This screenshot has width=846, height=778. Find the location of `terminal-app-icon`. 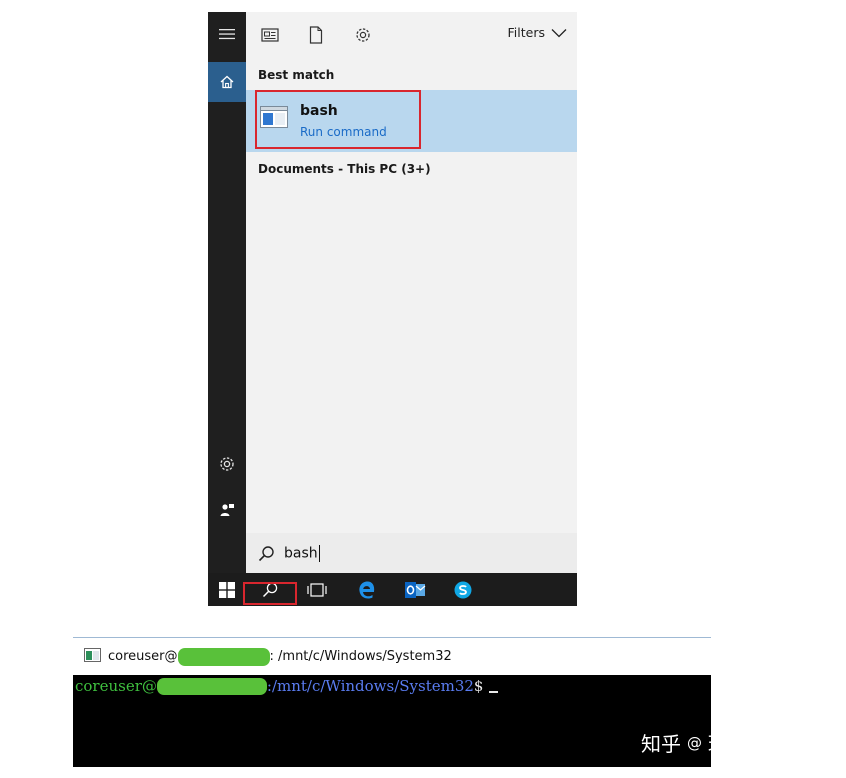

terminal-app-icon is located at coordinates (92, 656).